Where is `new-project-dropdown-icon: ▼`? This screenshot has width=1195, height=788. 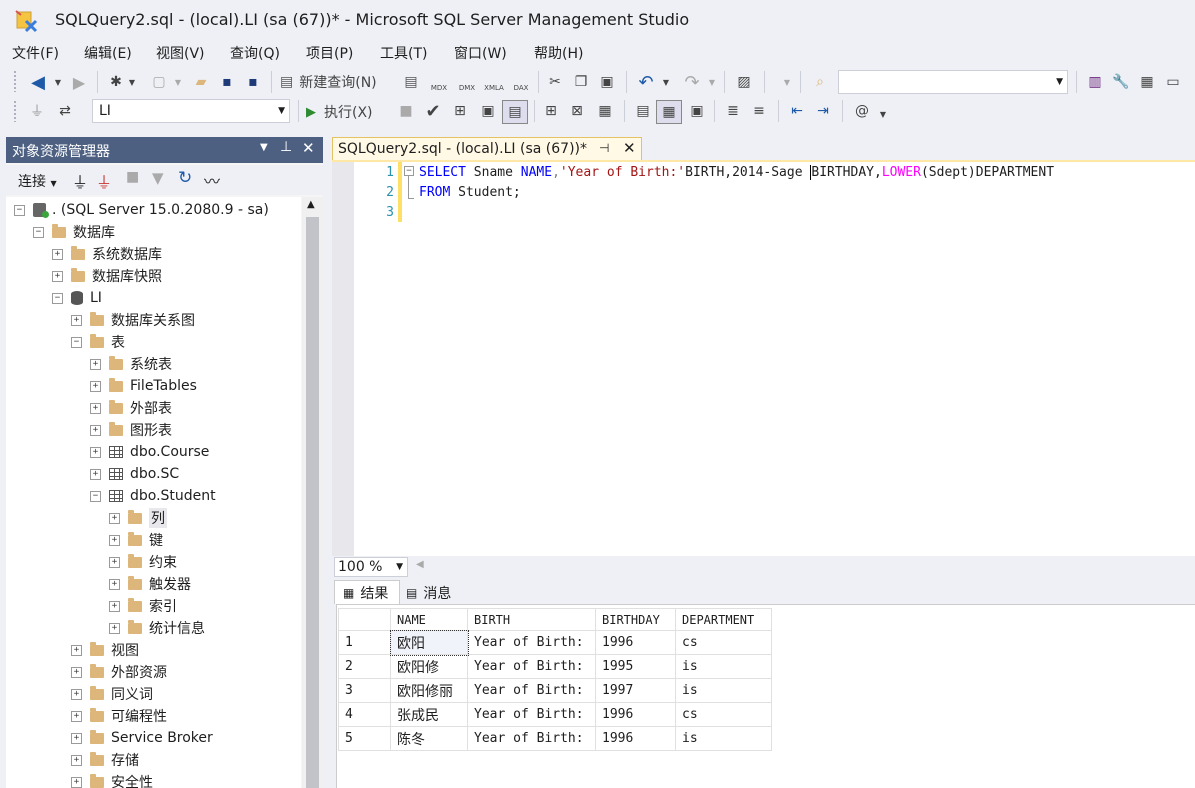
new-project-dropdown-icon: ▼ is located at coordinates (132, 82).